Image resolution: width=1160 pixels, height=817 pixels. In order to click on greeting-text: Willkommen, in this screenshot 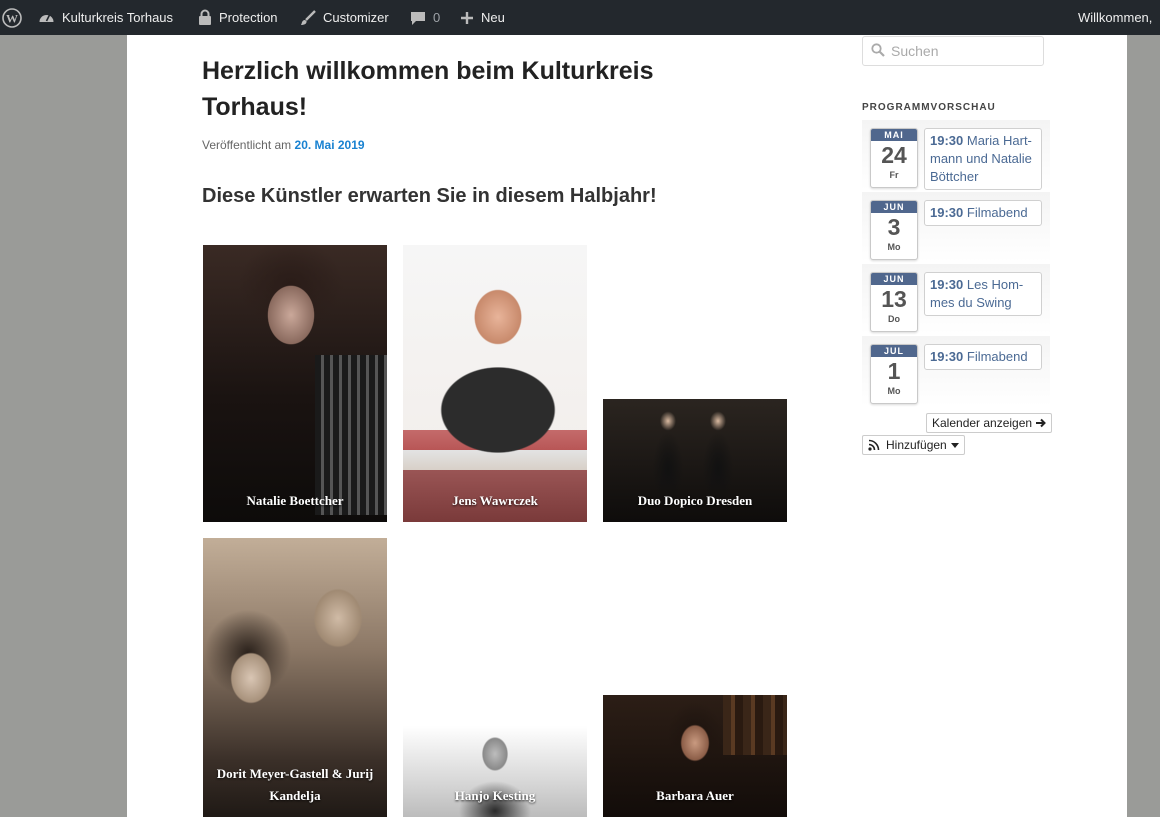, I will do `click(1115, 17)`.